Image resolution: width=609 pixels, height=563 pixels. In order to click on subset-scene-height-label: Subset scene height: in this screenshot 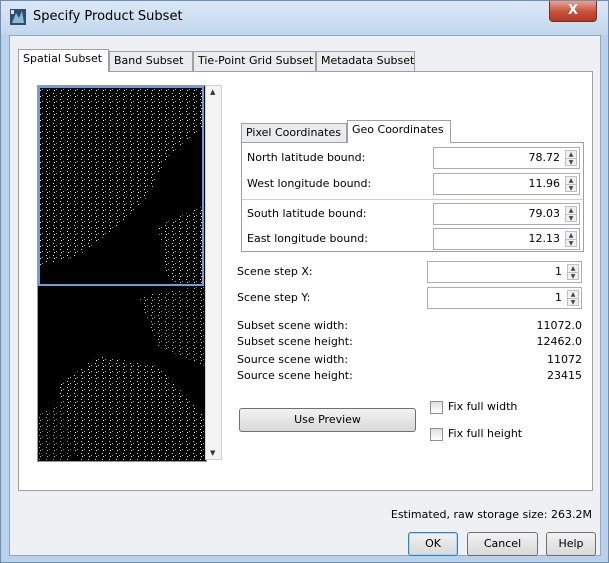, I will do `click(295, 341)`.